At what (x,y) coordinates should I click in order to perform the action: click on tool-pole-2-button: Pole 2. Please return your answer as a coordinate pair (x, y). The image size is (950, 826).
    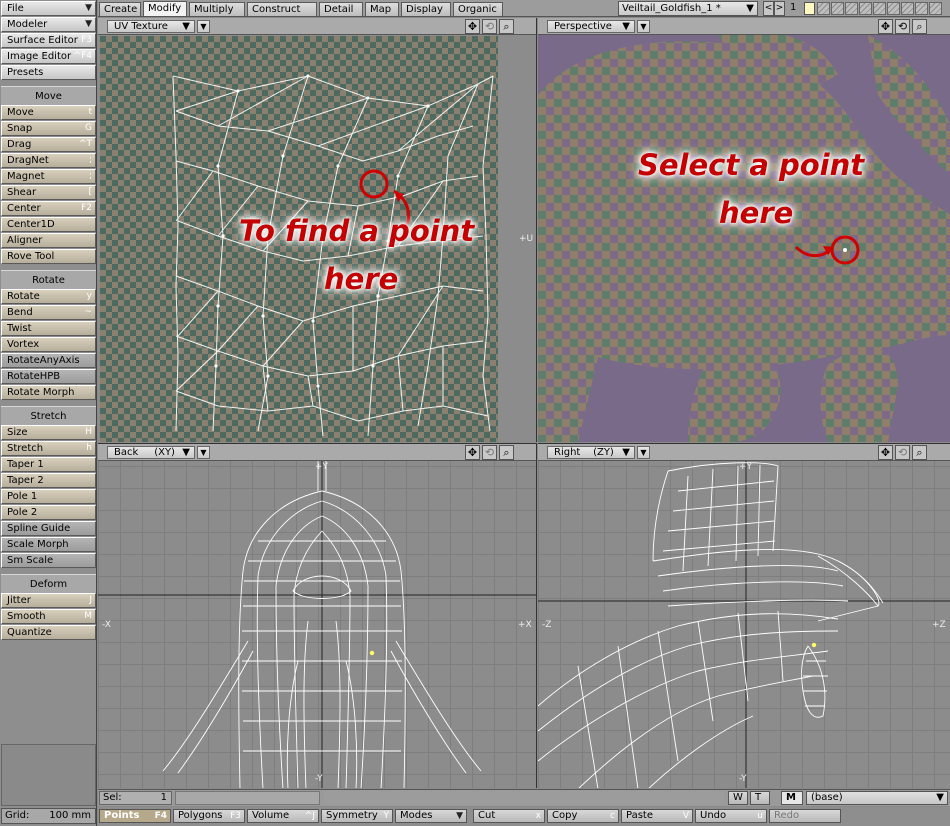
    Looking at the image, I should click on (48, 512).